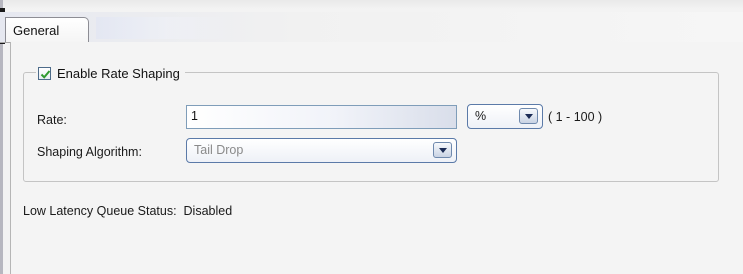 Image resolution: width=743 pixels, height=274 pixels. What do you see at coordinates (52, 120) in the screenshot?
I see `rate-label: Rate:` at bounding box center [52, 120].